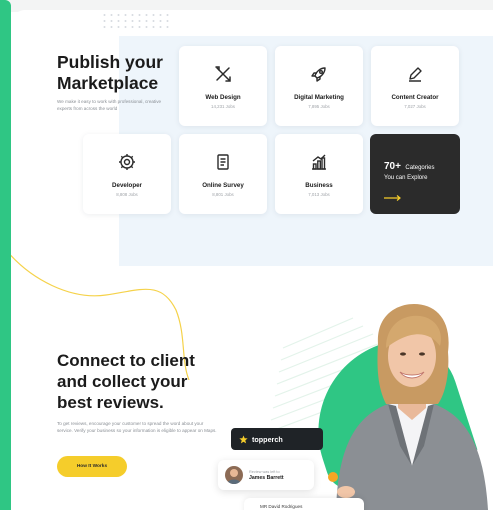 This screenshot has height=510, width=493. I want to click on review-card-secondary: MR David Rodrigues, so click(304, 504).